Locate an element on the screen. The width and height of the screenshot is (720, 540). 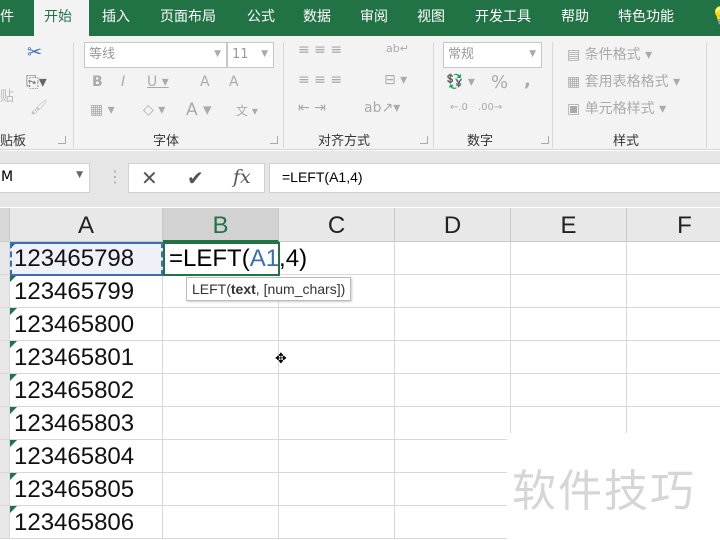
tab-page-layout: 页面布局 is located at coordinates (188, 18).